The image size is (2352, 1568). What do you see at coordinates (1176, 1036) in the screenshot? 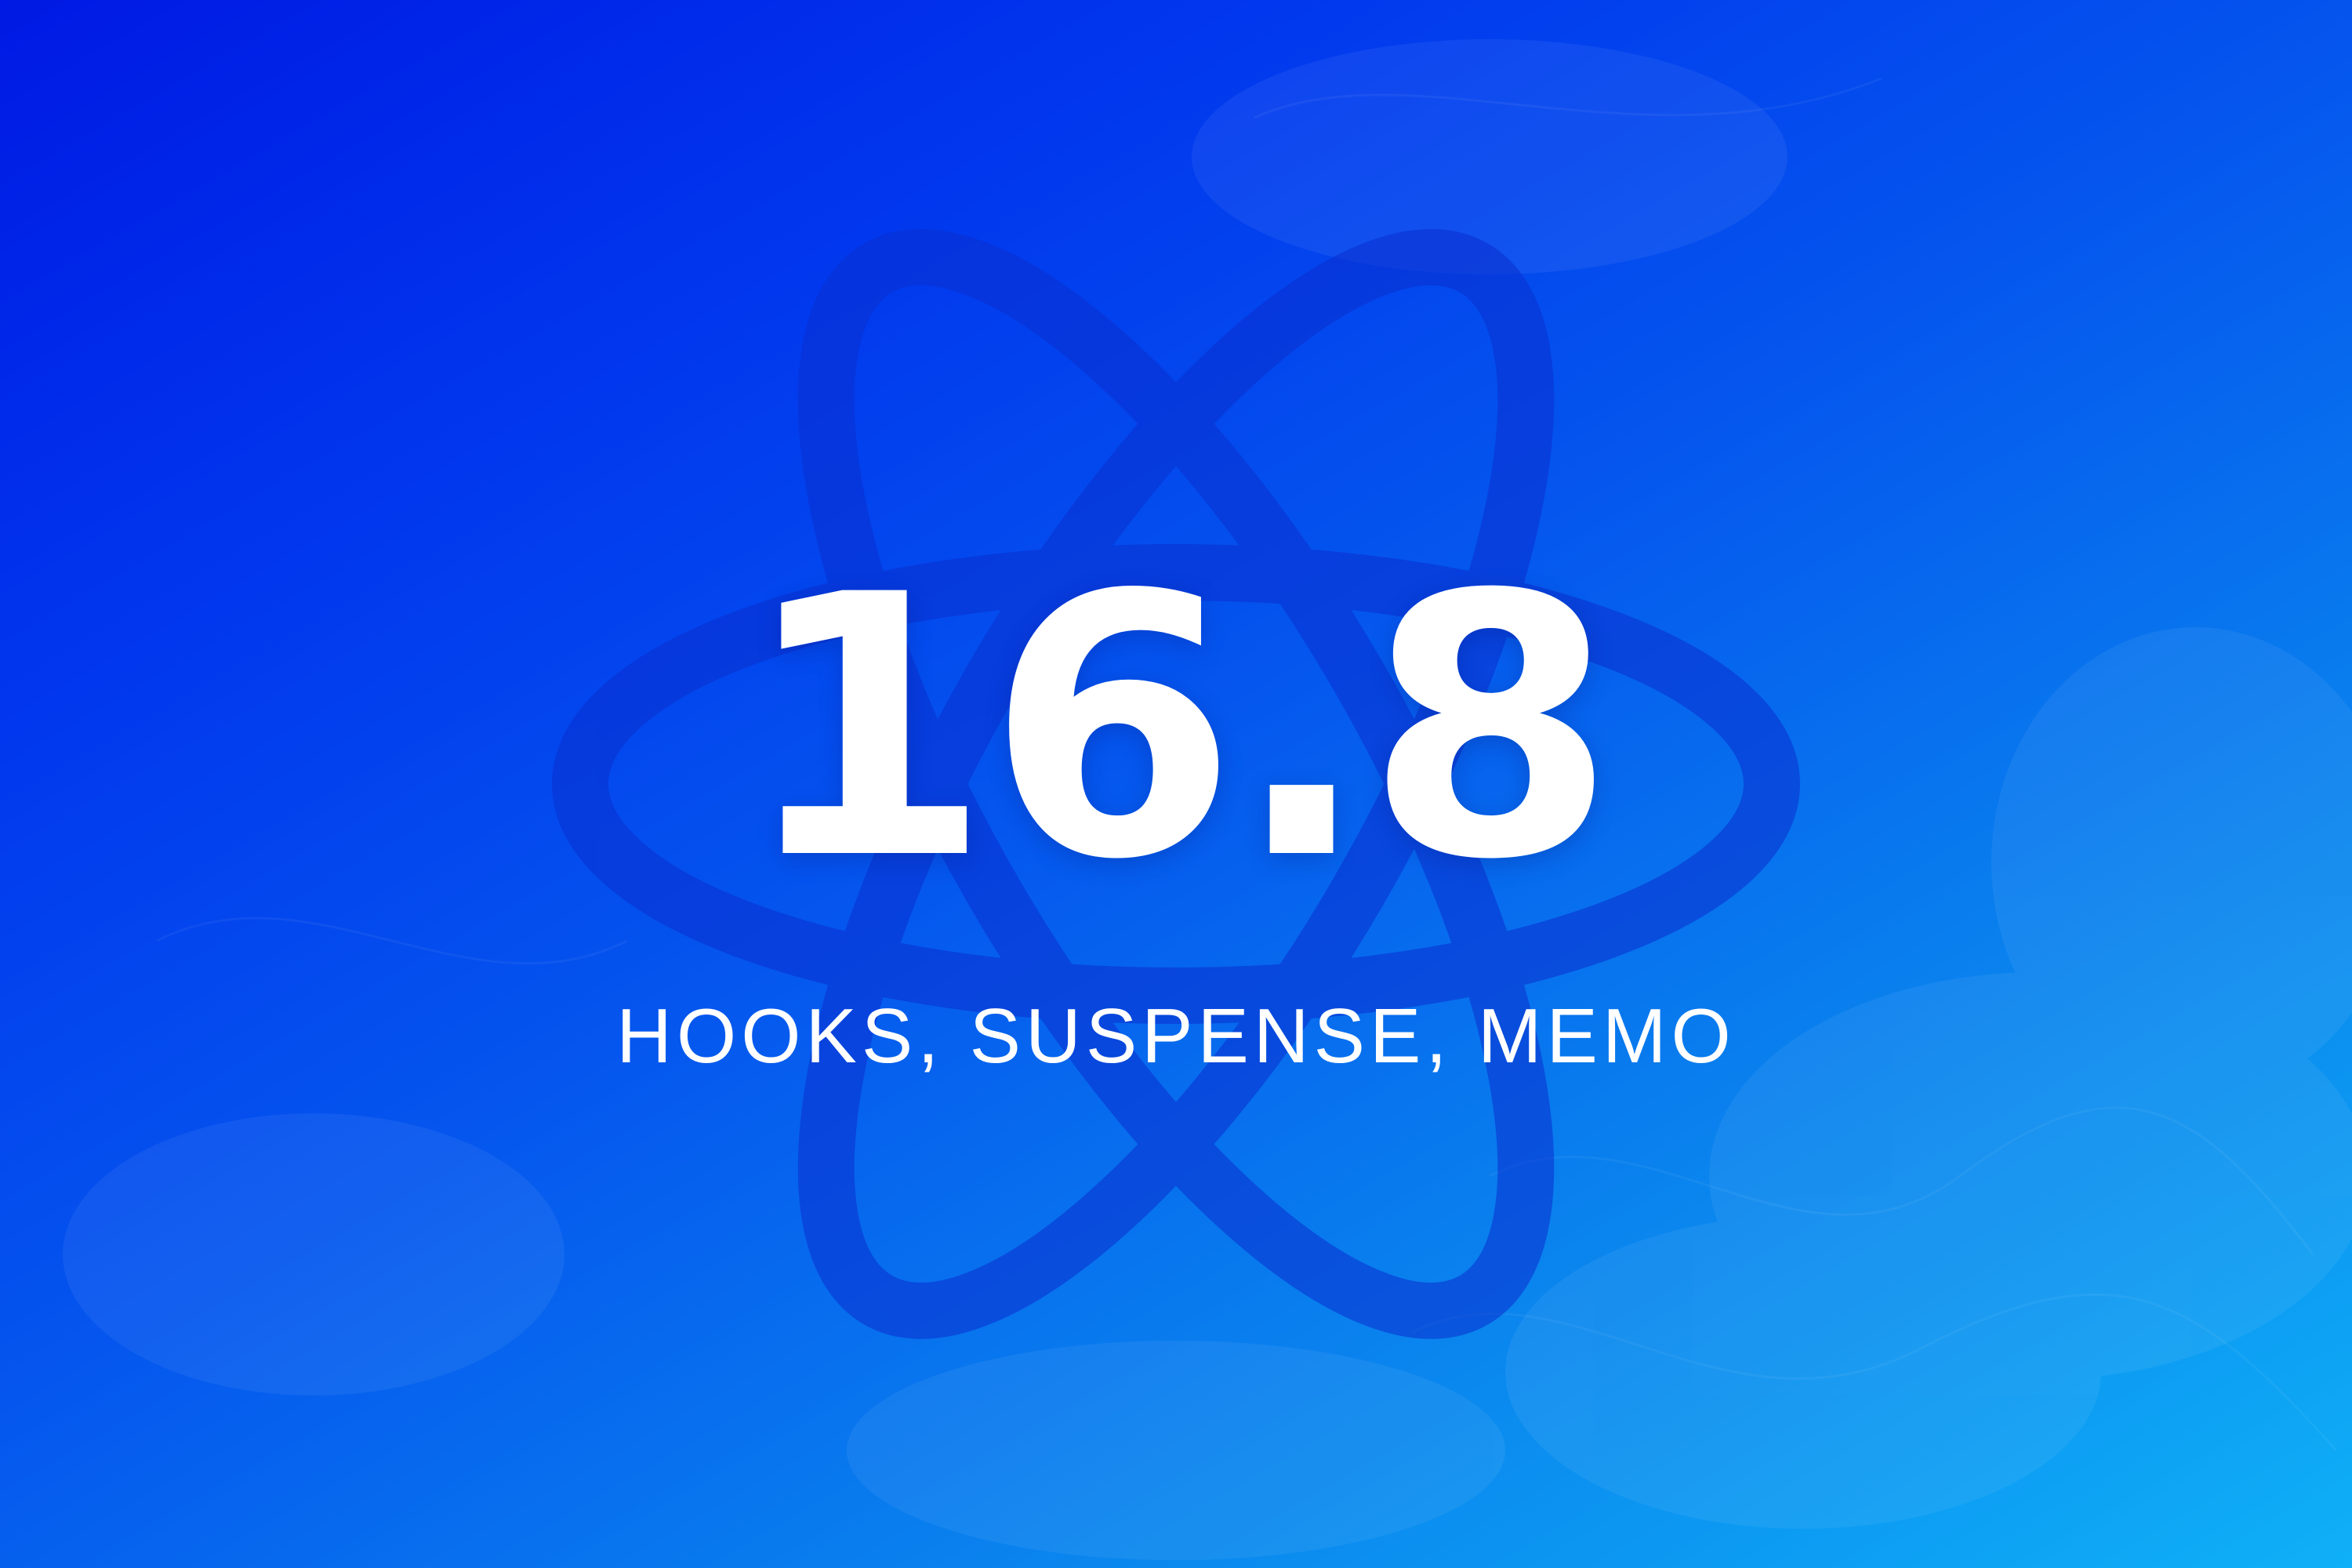
I see `feature-subtitle: HOOKS, SUSPENSE, MEMO` at bounding box center [1176, 1036].